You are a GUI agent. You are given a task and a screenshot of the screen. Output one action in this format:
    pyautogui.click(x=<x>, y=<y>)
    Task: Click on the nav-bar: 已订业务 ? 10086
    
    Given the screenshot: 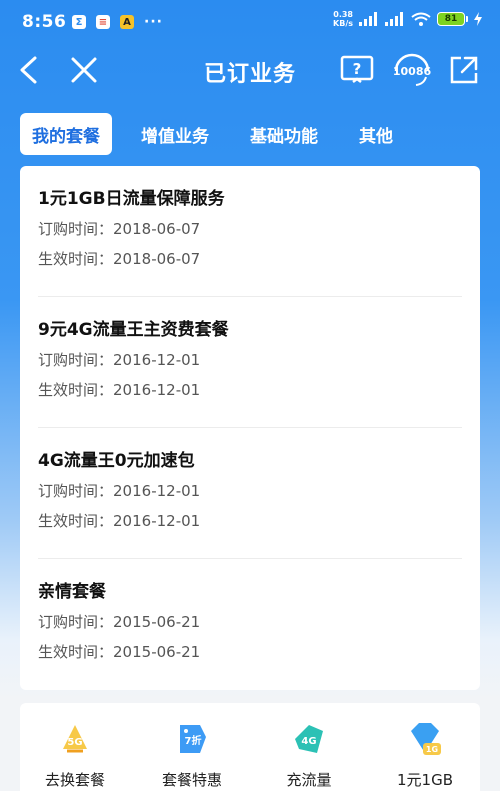 What is the action you would take?
    pyautogui.click(x=250, y=70)
    